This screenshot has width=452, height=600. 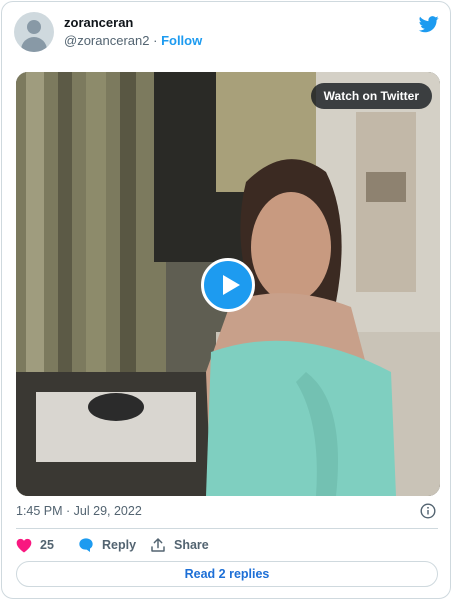 What do you see at coordinates (34, 27) in the screenshot?
I see `avatar-head-shape` at bounding box center [34, 27].